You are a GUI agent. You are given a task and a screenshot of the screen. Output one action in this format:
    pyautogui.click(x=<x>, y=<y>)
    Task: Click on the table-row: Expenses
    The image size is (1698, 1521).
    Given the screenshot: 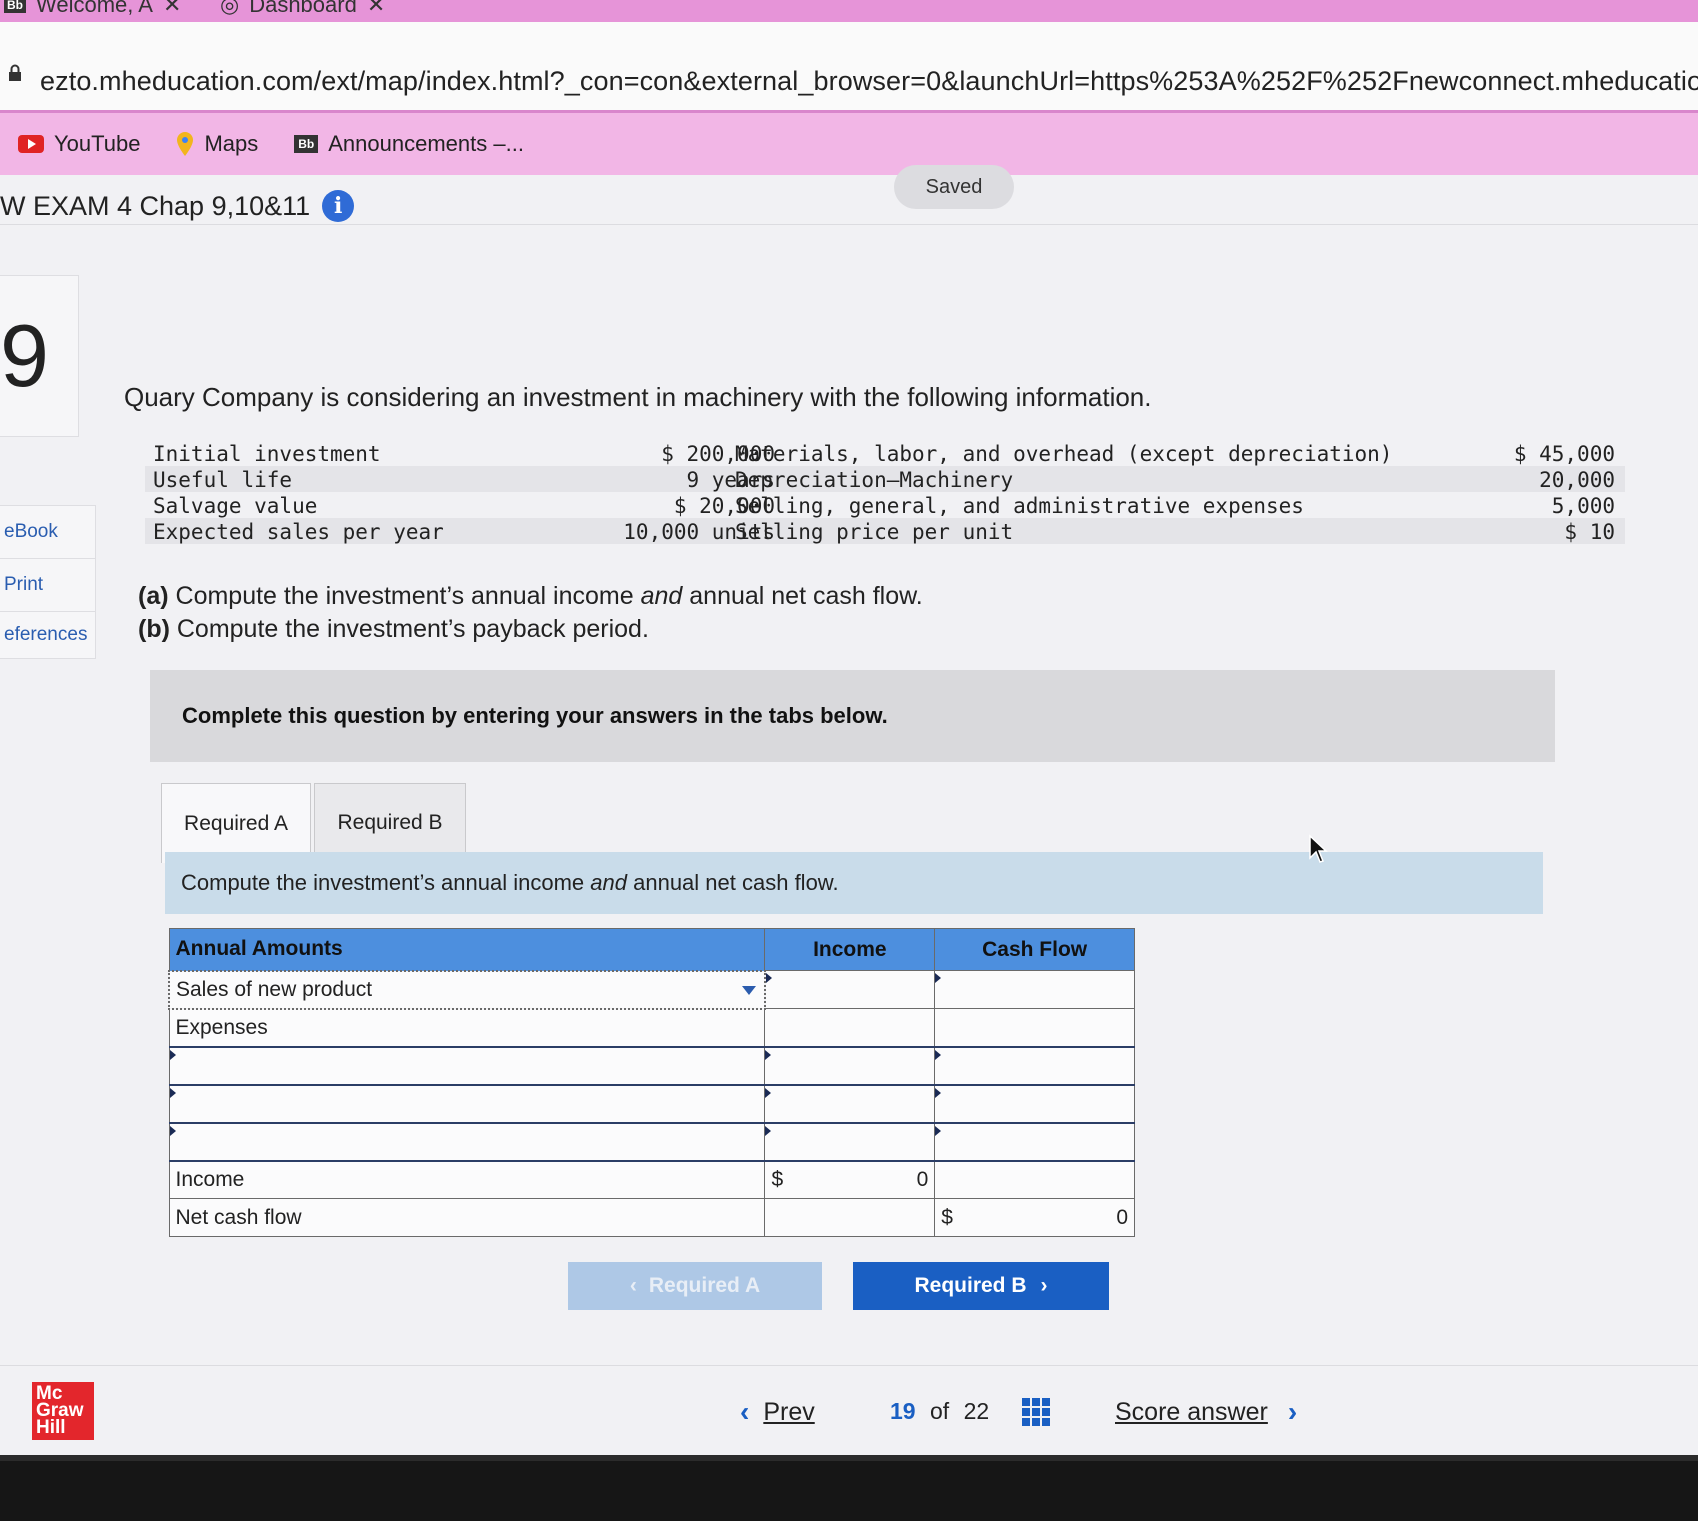 What is the action you would take?
    pyautogui.click(x=651, y=1027)
    